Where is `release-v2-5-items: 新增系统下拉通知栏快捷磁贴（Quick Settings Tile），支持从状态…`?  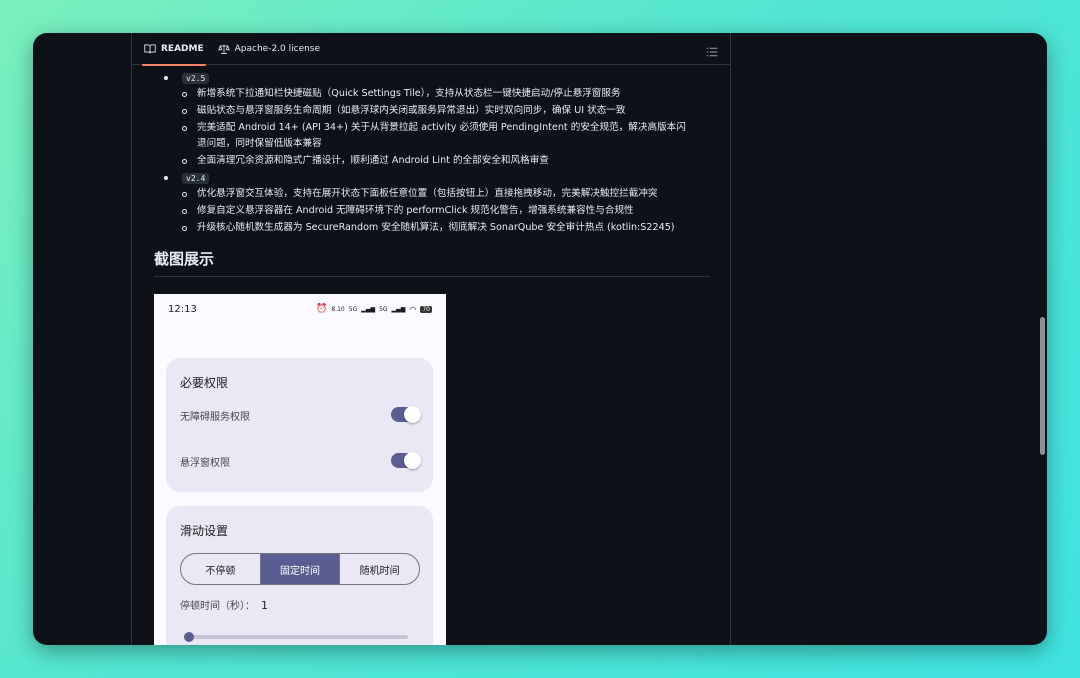 release-v2-5-items: 新增系统下拉通知栏快捷磁贴（Quick Settings Tile），支持从状态… is located at coordinates (445, 127).